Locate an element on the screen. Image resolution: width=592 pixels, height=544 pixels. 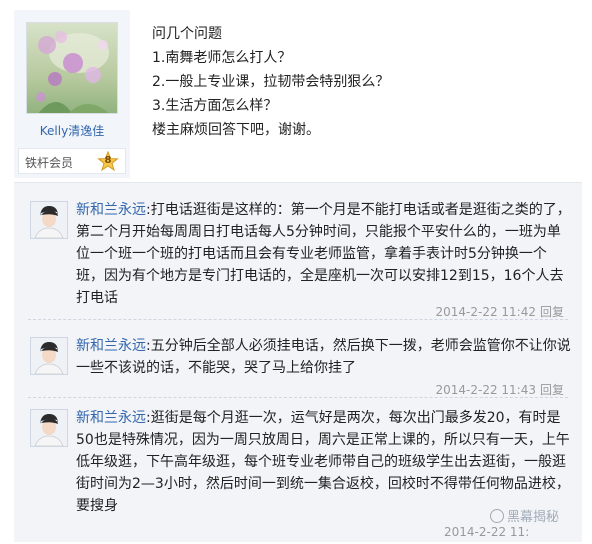
member-rank-label: 铁杆会员 is located at coordinates (49, 163).